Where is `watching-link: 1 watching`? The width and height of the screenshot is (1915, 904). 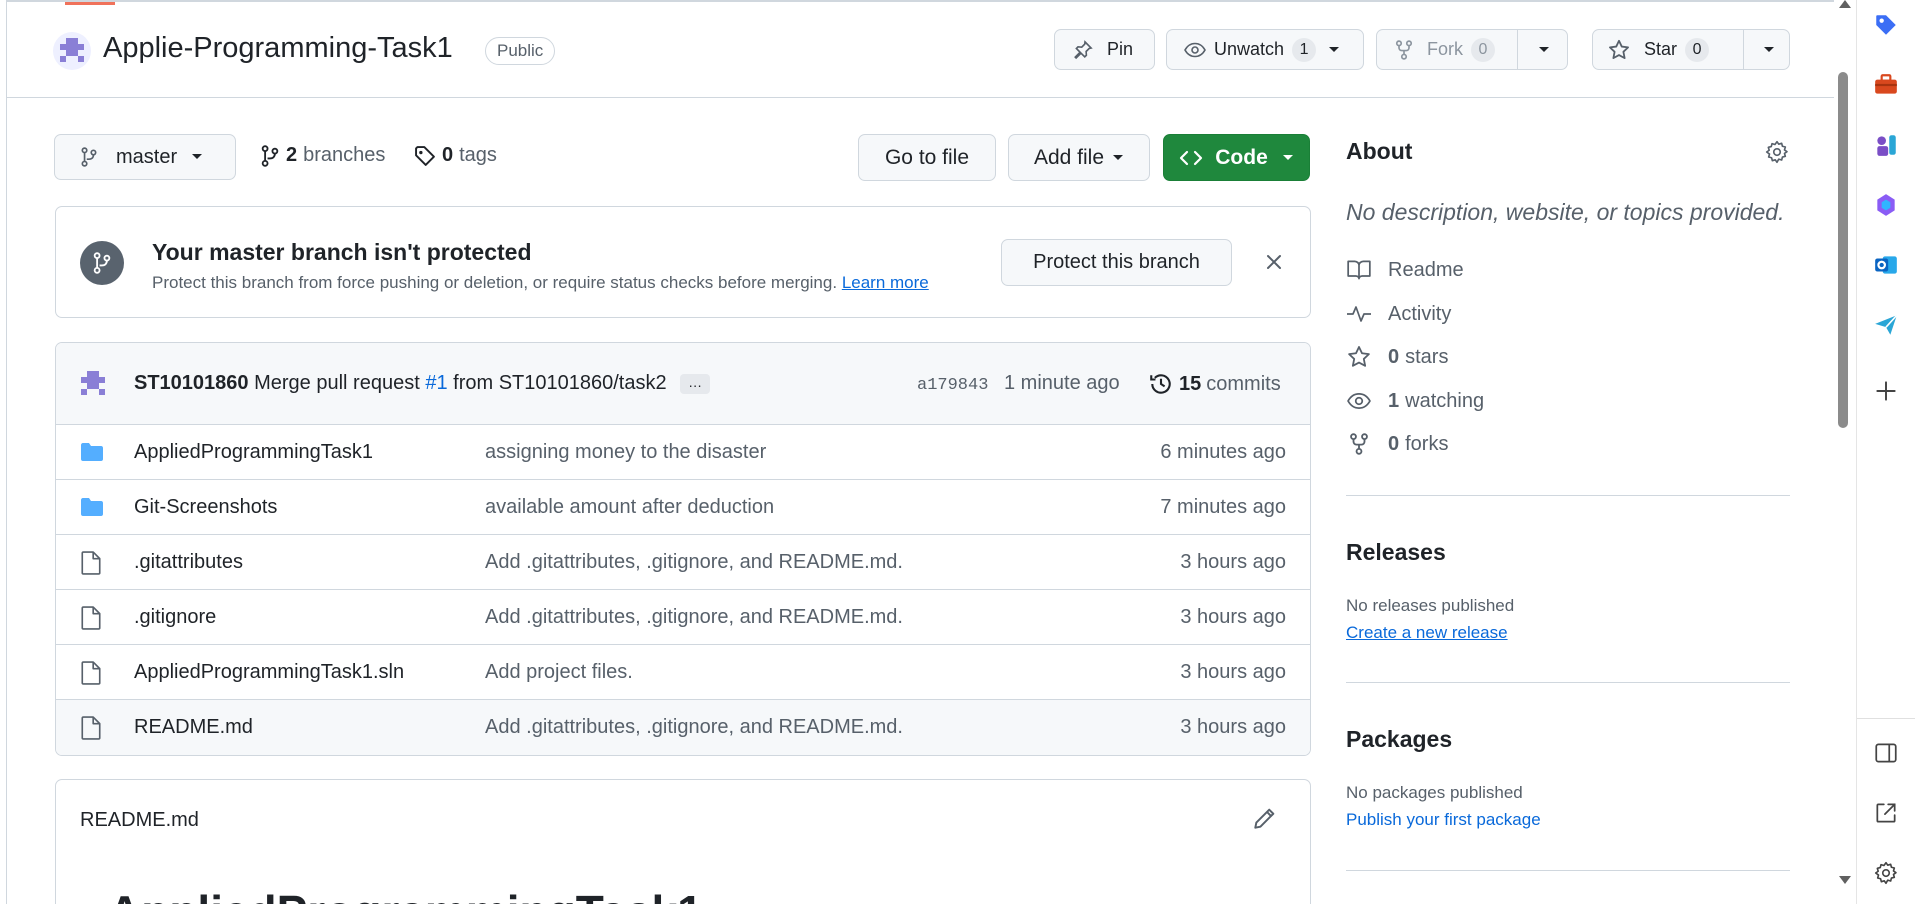 watching-link: 1 watching is located at coordinates (1415, 401).